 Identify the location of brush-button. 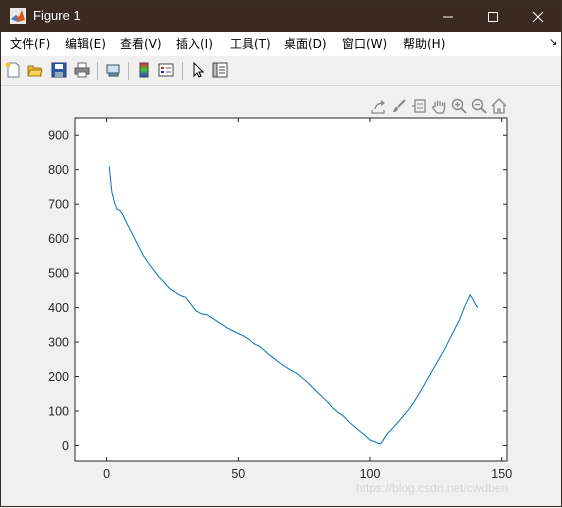
(399, 106).